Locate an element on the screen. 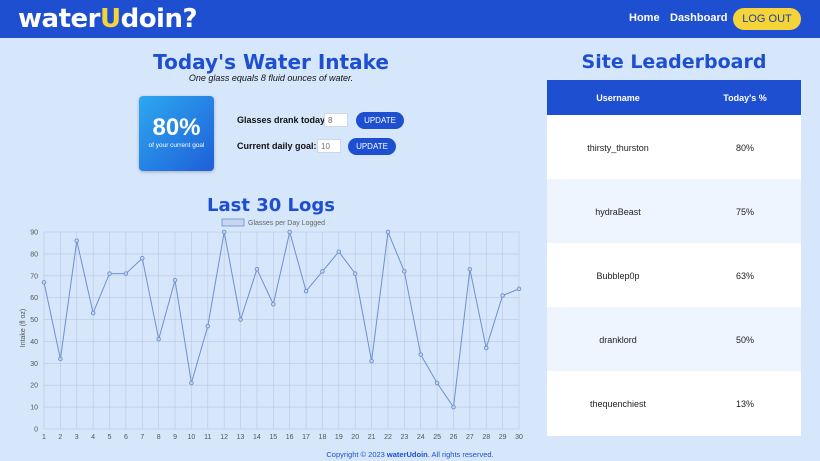 Image resolution: width=820 pixels, height=461 pixels. footer-prefix: Copyright © 2023 is located at coordinates (356, 454).